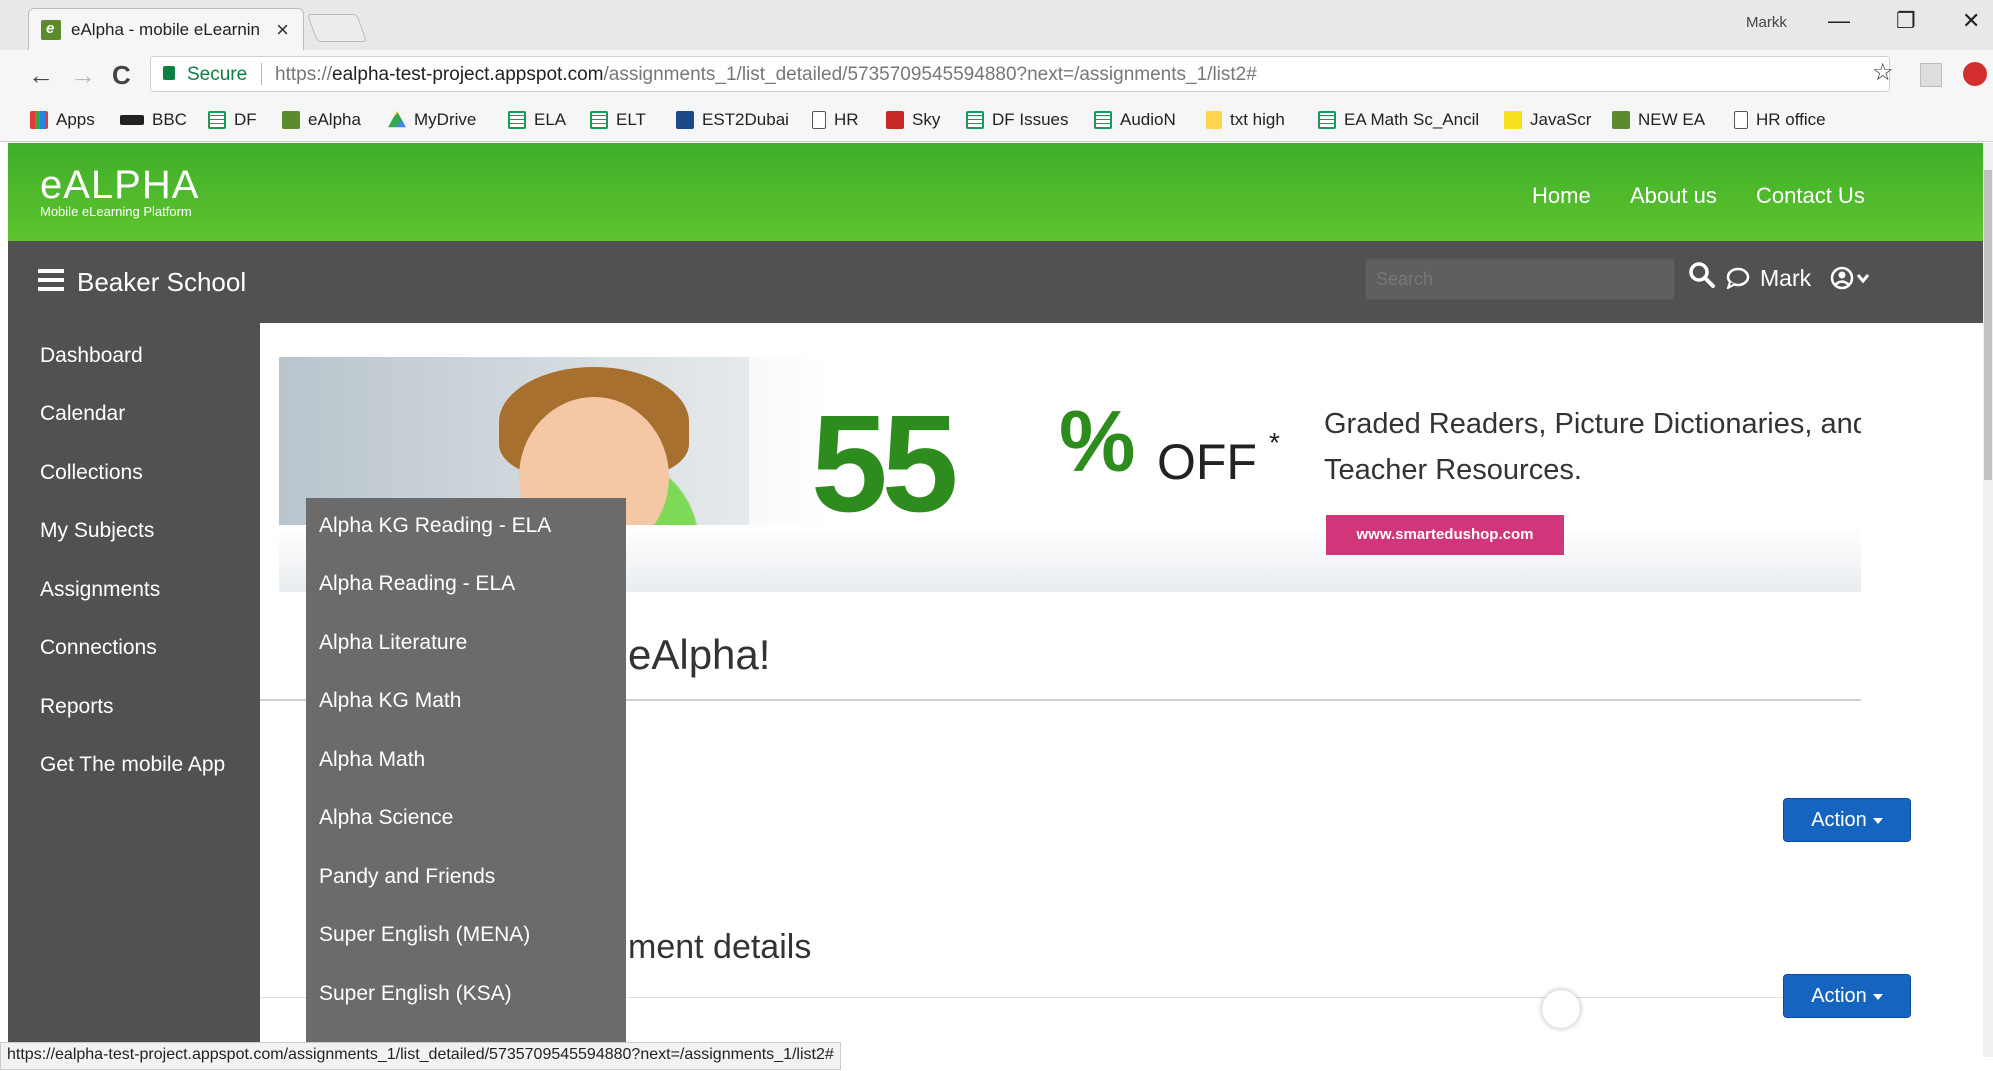 The image size is (1993, 1071). I want to click on sidebar-item-connections: Connections, so click(98, 648).